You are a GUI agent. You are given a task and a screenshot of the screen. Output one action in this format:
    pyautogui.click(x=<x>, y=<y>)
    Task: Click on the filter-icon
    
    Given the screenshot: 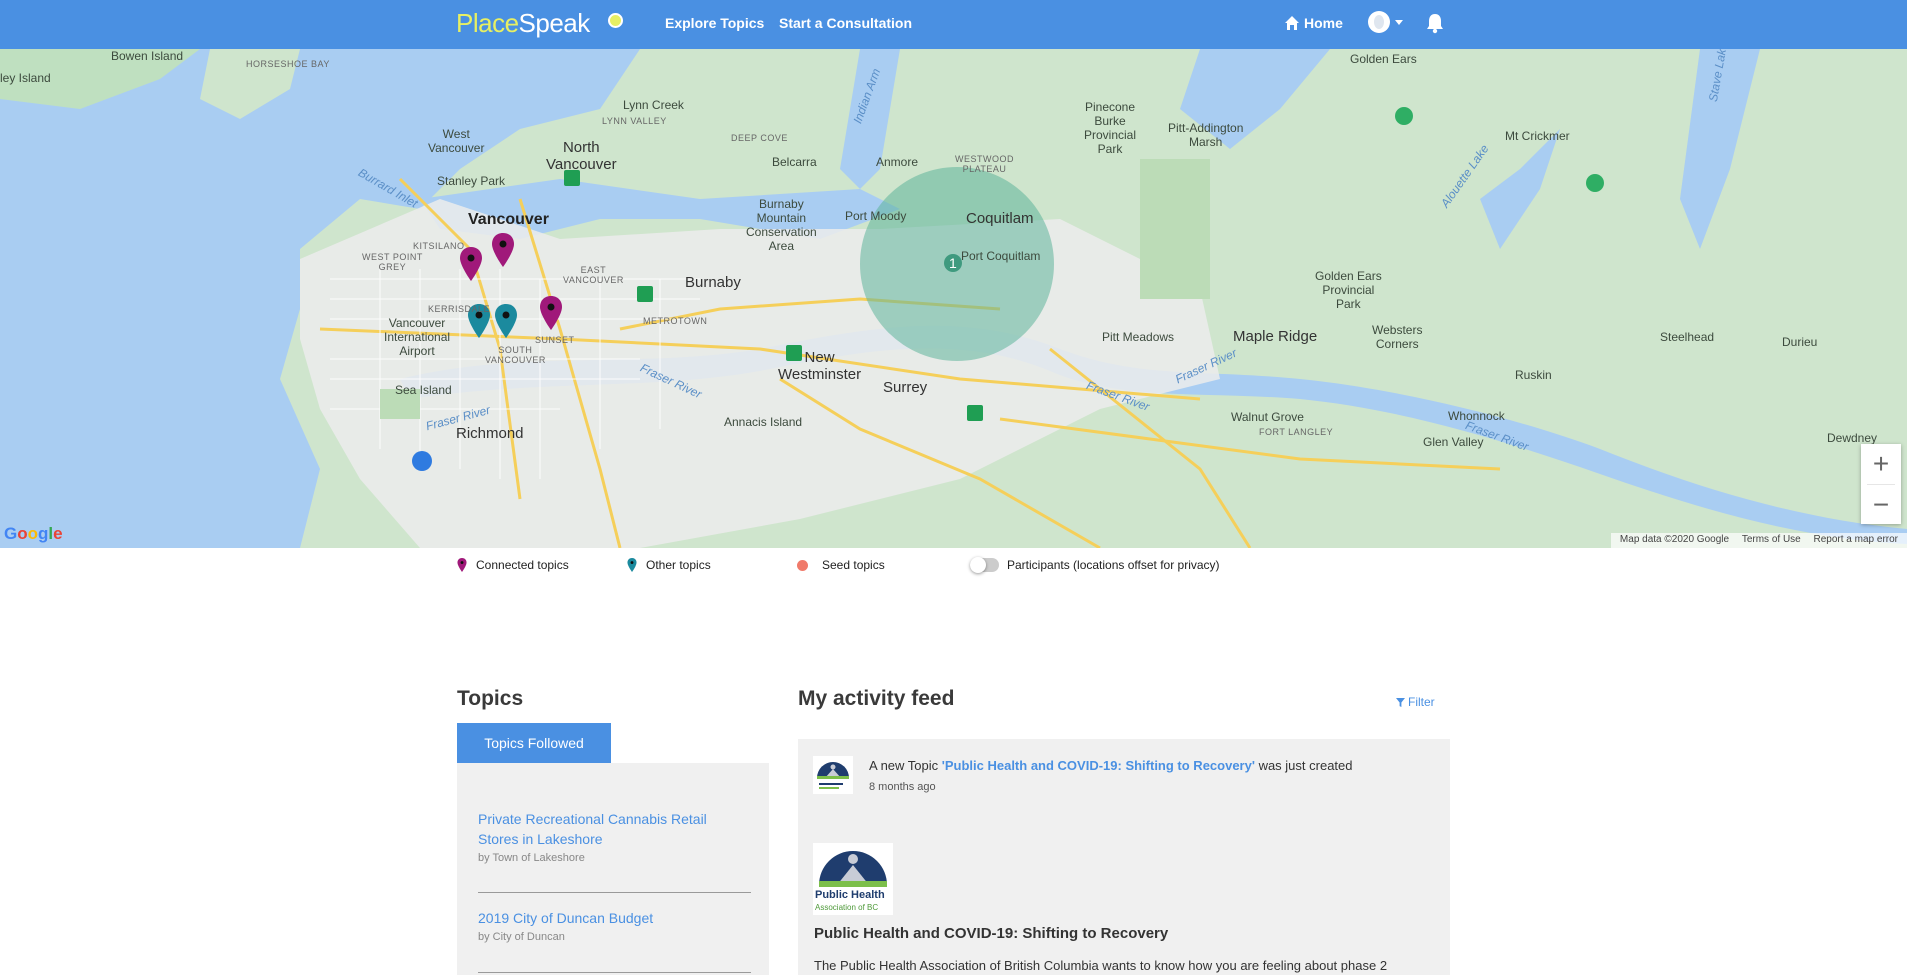 What is the action you would take?
    pyautogui.click(x=1400, y=702)
    